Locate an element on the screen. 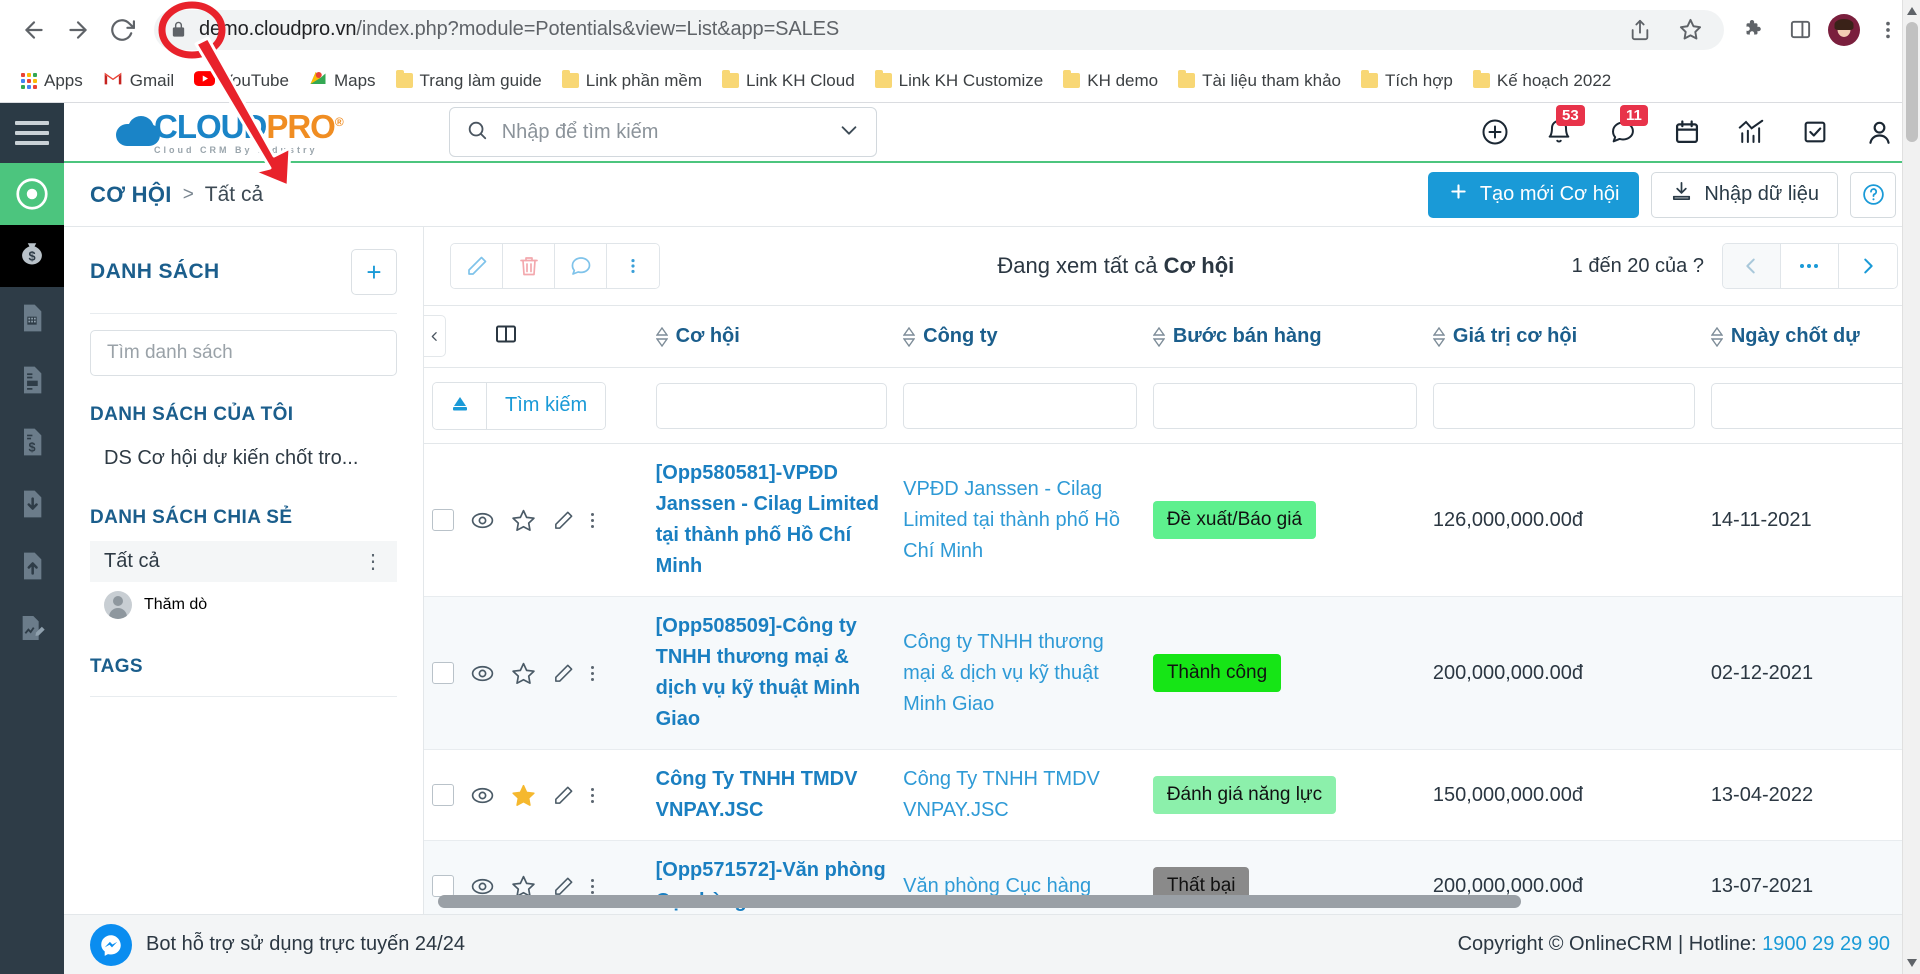 The image size is (1920, 974). create-opportunity-button: Tạo mới Cơ hội is located at coordinates (1533, 194).